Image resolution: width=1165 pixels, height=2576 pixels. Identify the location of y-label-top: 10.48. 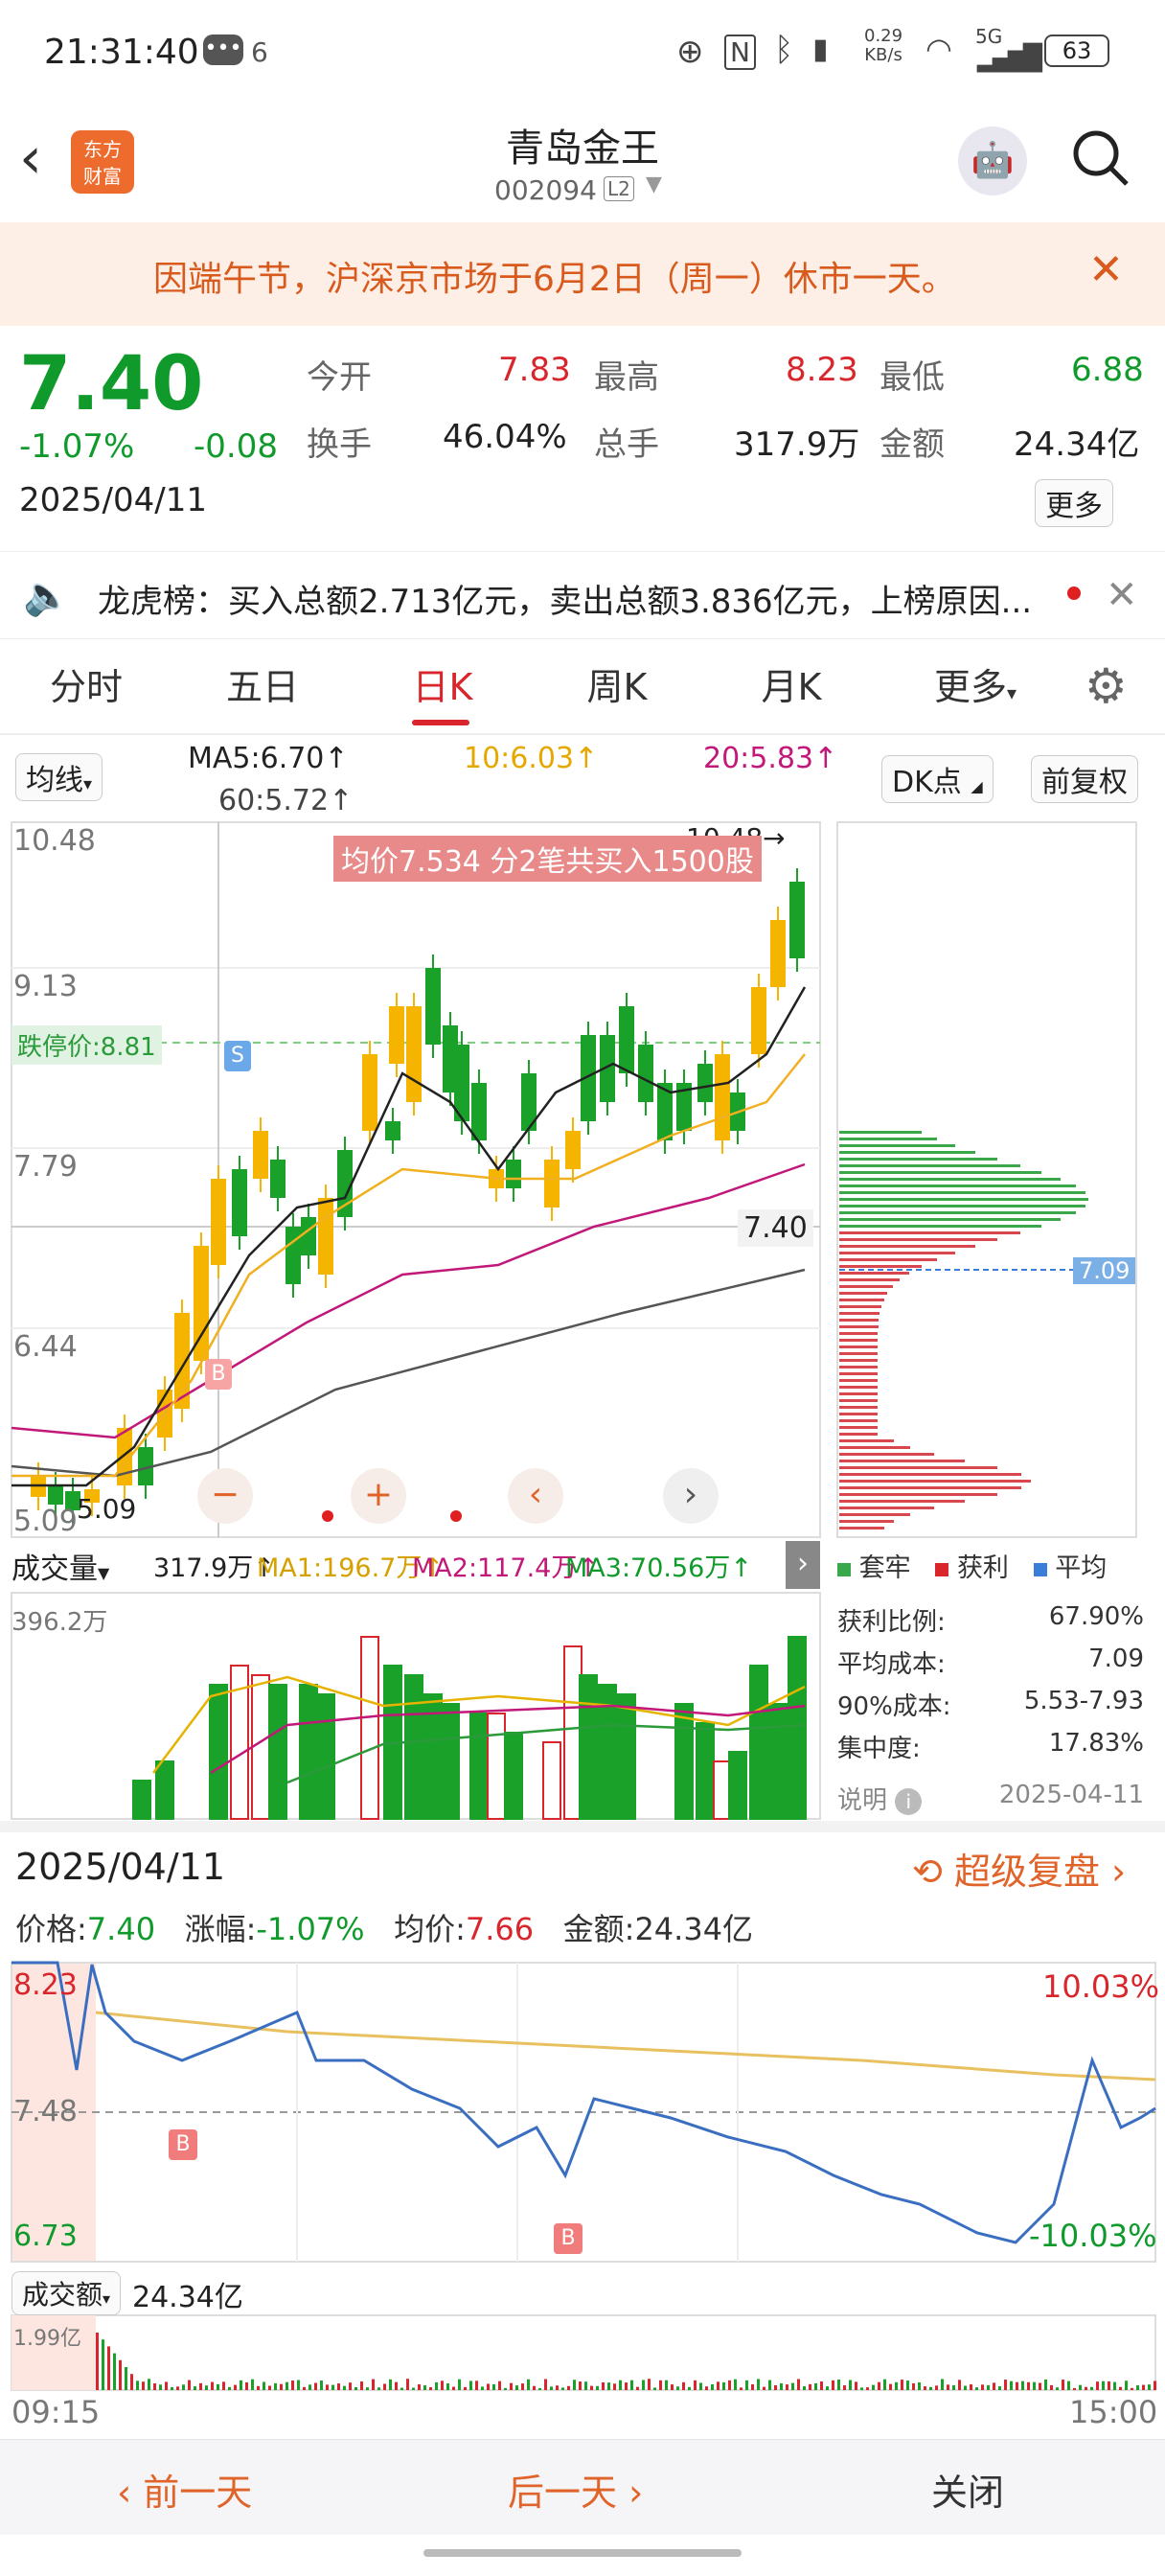
(54, 841).